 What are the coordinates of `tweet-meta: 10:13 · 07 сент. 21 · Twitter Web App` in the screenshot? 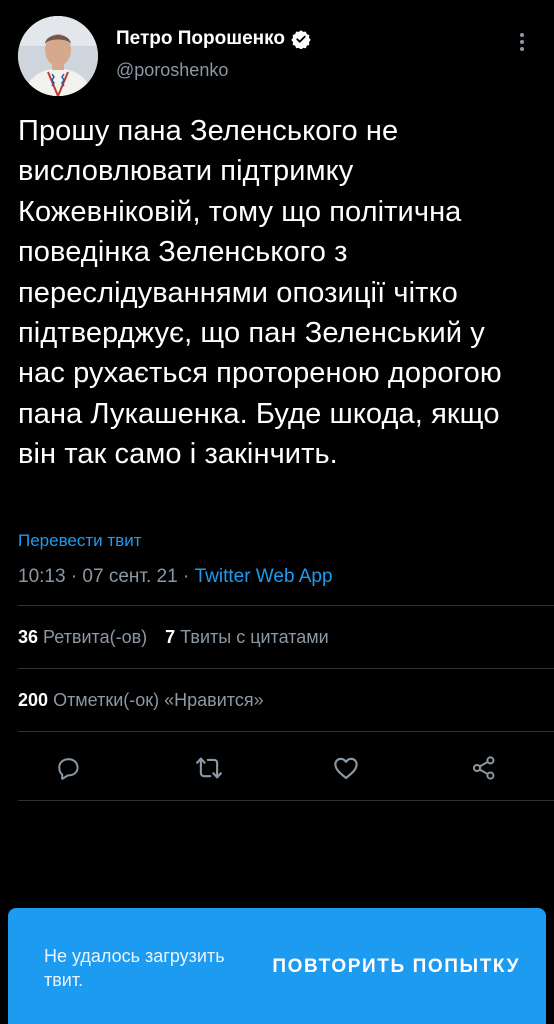 It's located at (175, 577).